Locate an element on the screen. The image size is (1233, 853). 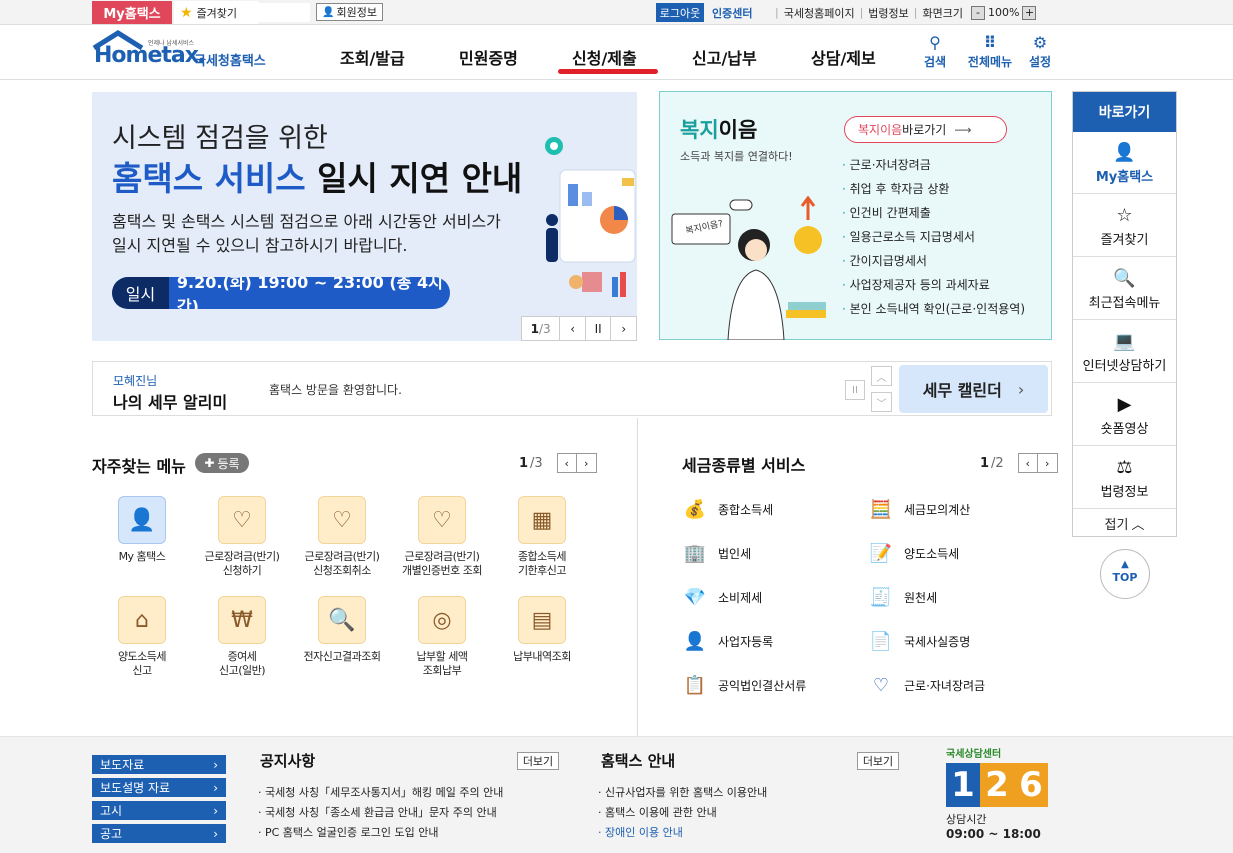
welfare-item: 본인 소득내역 확인(근로·인적용역) is located at coordinates (933, 309).